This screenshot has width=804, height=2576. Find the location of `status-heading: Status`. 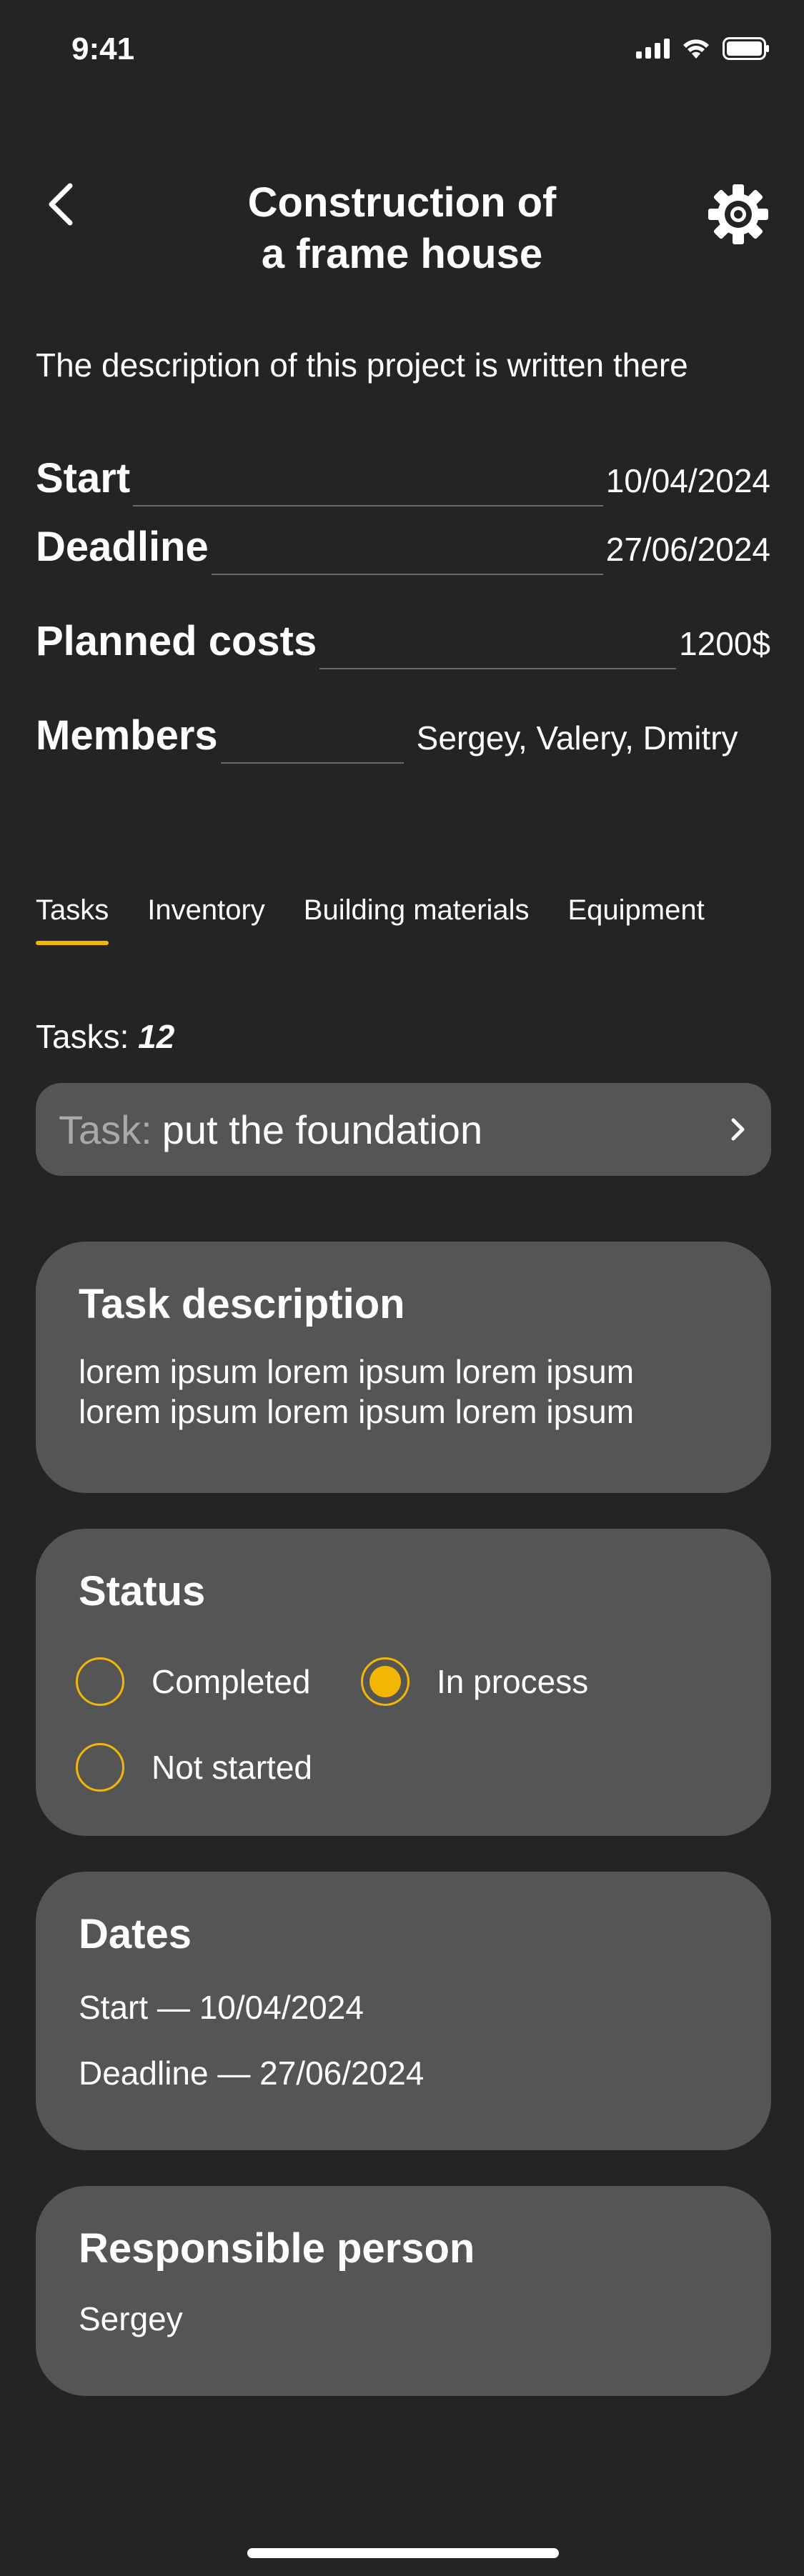

status-heading: Status is located at coordinates (142, 1591).